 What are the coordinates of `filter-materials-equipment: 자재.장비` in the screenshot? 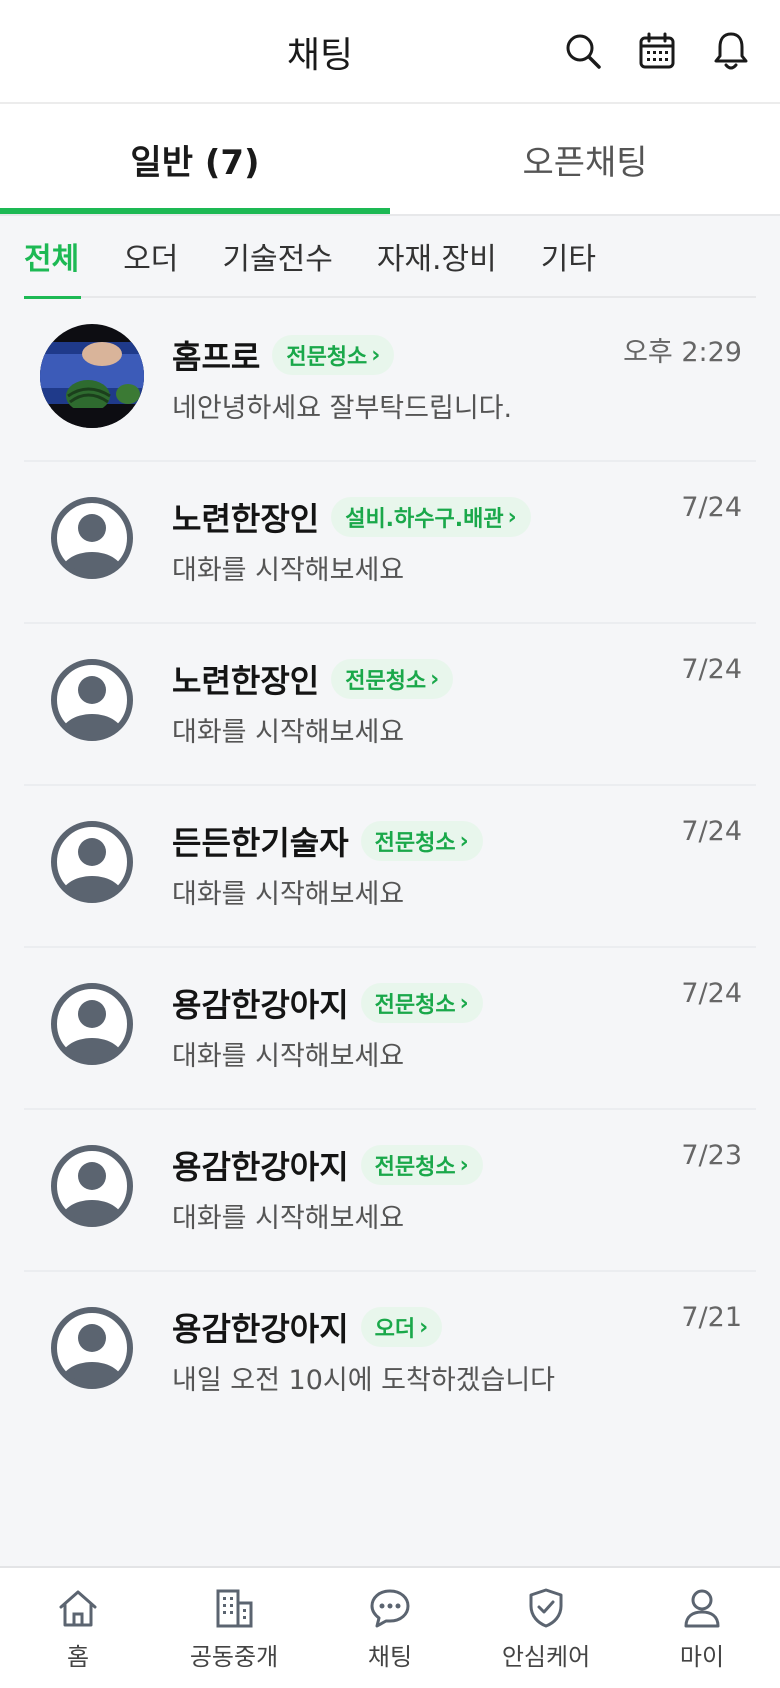 It's located at (437, 256).